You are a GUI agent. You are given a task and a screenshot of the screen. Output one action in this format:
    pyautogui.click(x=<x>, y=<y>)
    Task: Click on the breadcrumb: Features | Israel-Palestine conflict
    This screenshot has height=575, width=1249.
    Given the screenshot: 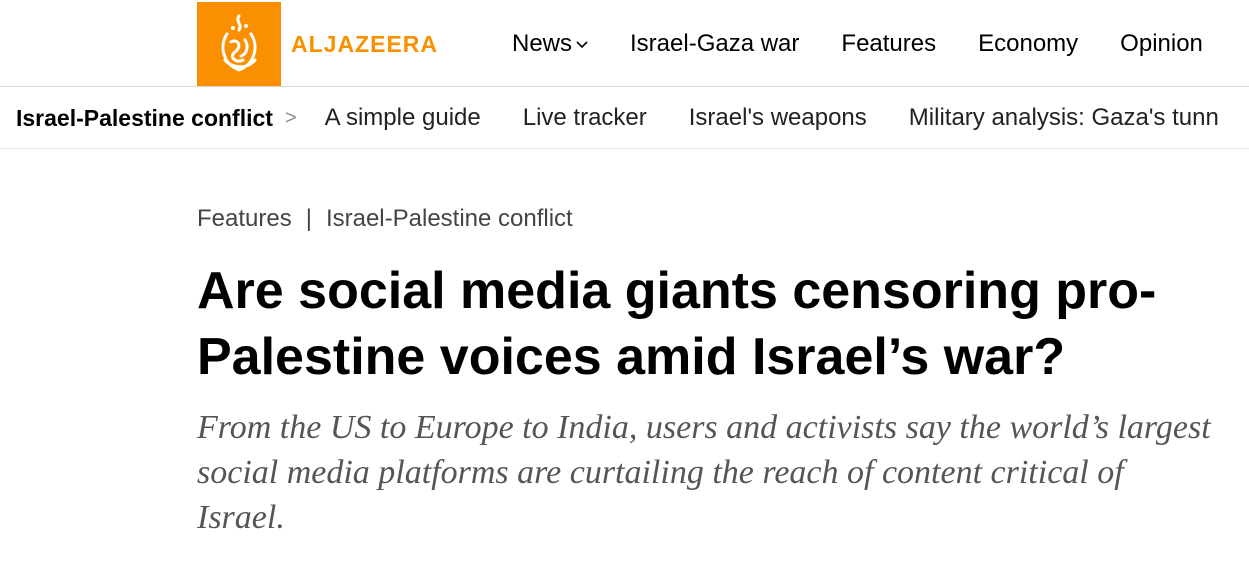 What is the action you would take?
    pyautogui.click(x=385, y=219)
    